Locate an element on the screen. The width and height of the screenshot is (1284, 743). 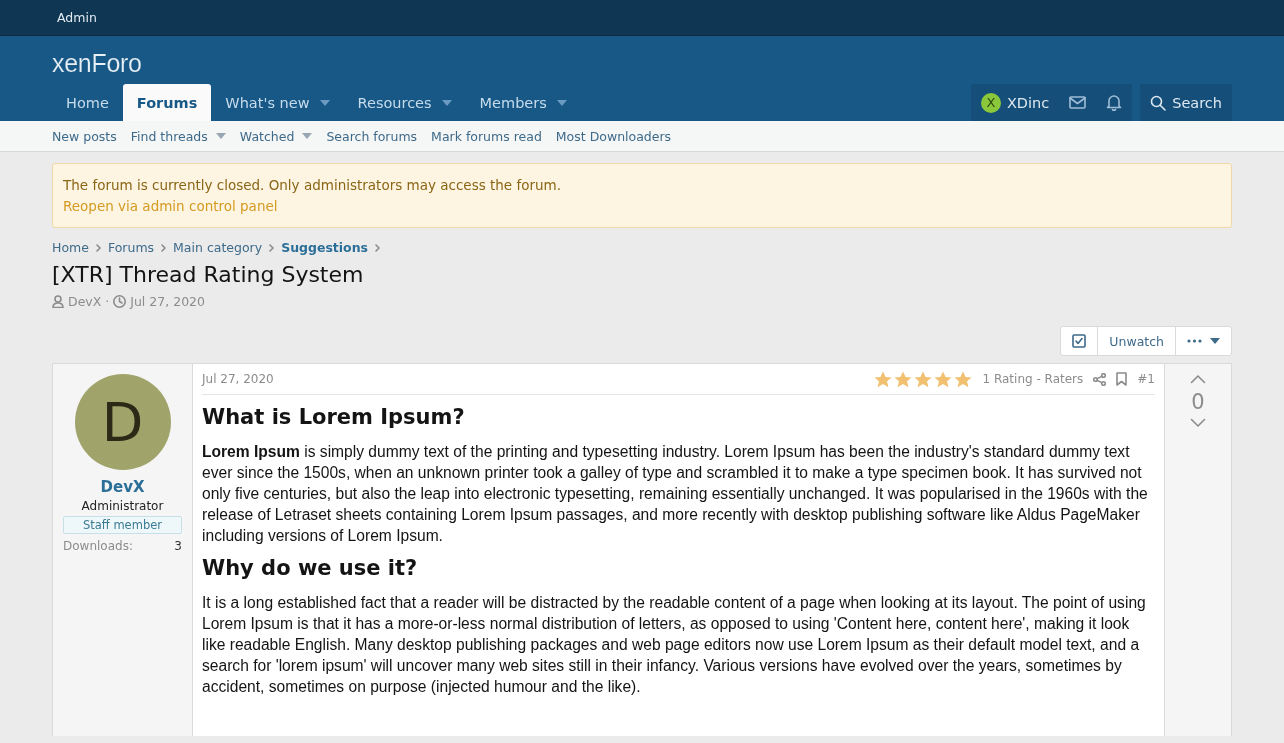
downvote-button is located at coordinates (1198, 423).